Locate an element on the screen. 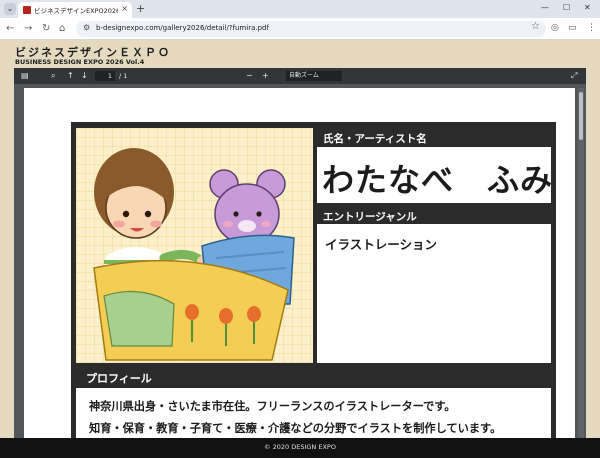 The image size is (600, 458). bookmark-star-icon: ☆ is located at coordinates (535, 26).